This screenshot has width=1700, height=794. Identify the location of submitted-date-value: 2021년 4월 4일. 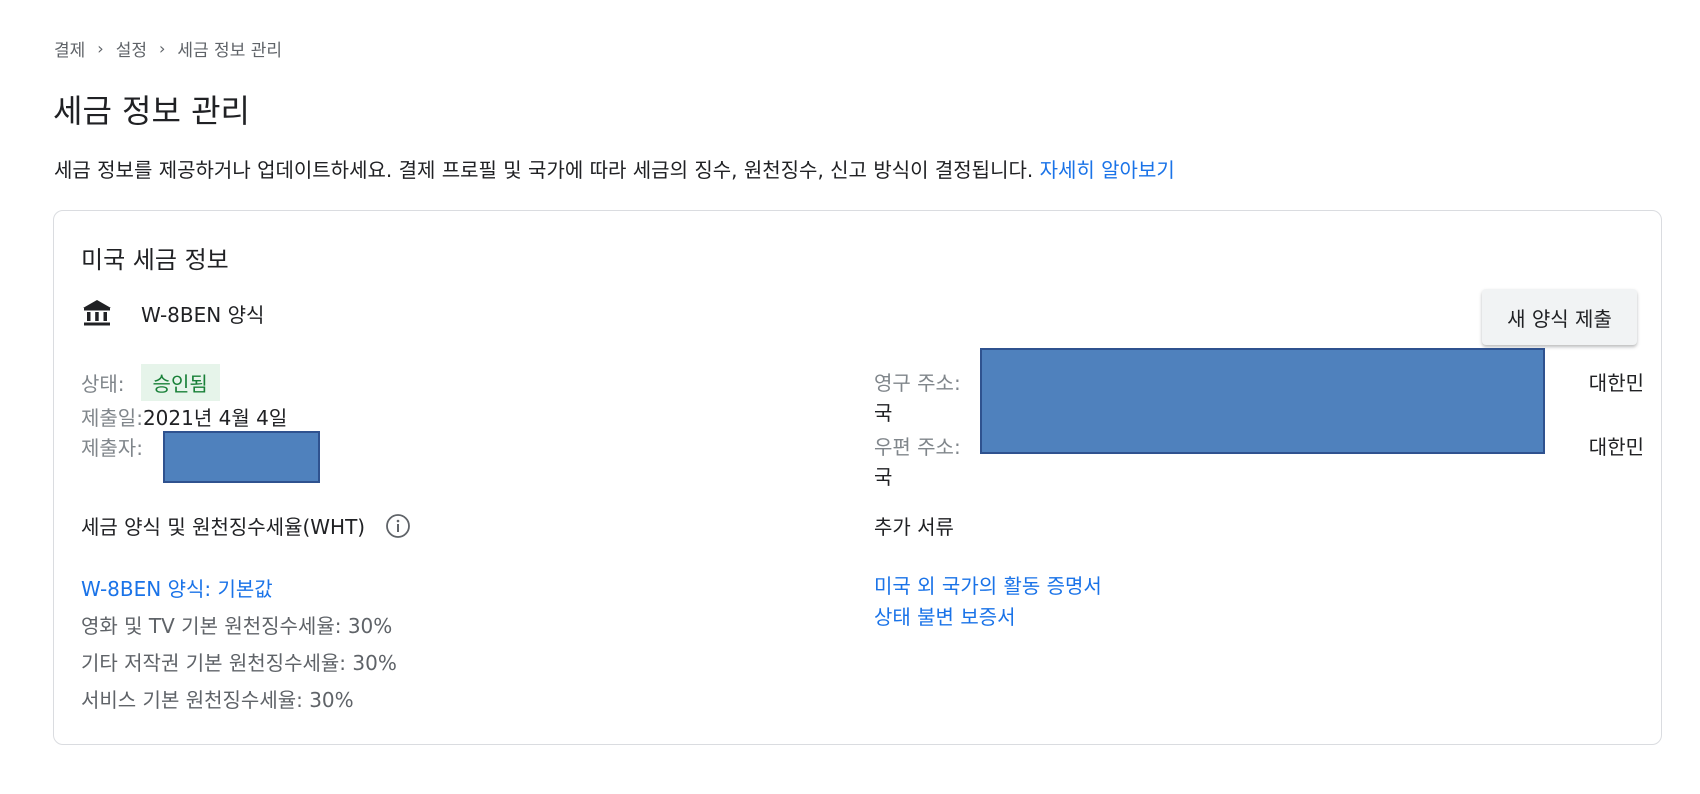
(215, 417).